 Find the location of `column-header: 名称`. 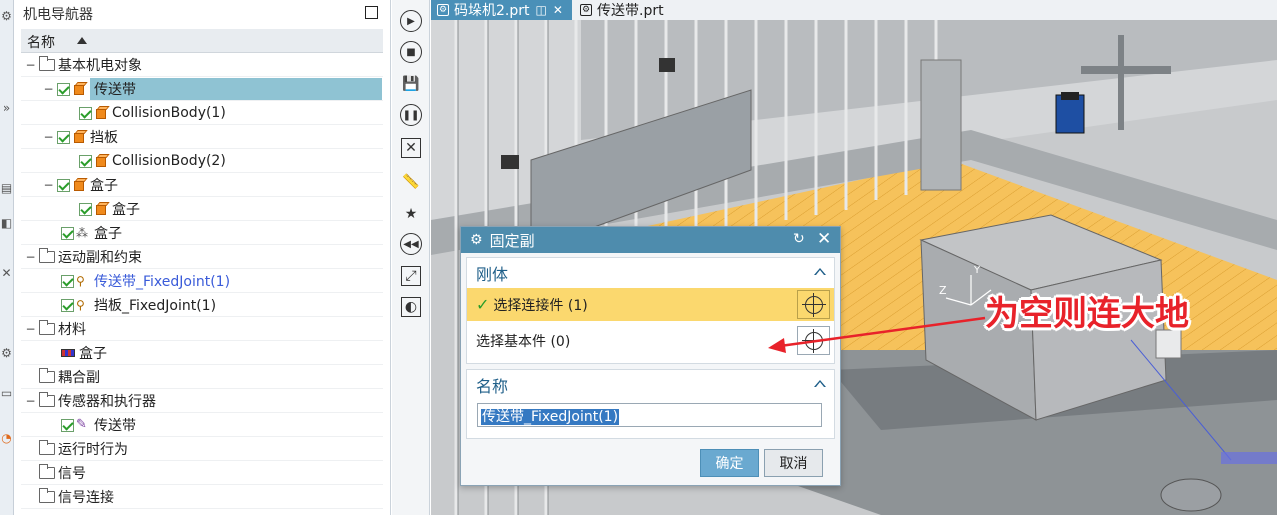

column-header: 名称 is located at coordinates (202, 41).